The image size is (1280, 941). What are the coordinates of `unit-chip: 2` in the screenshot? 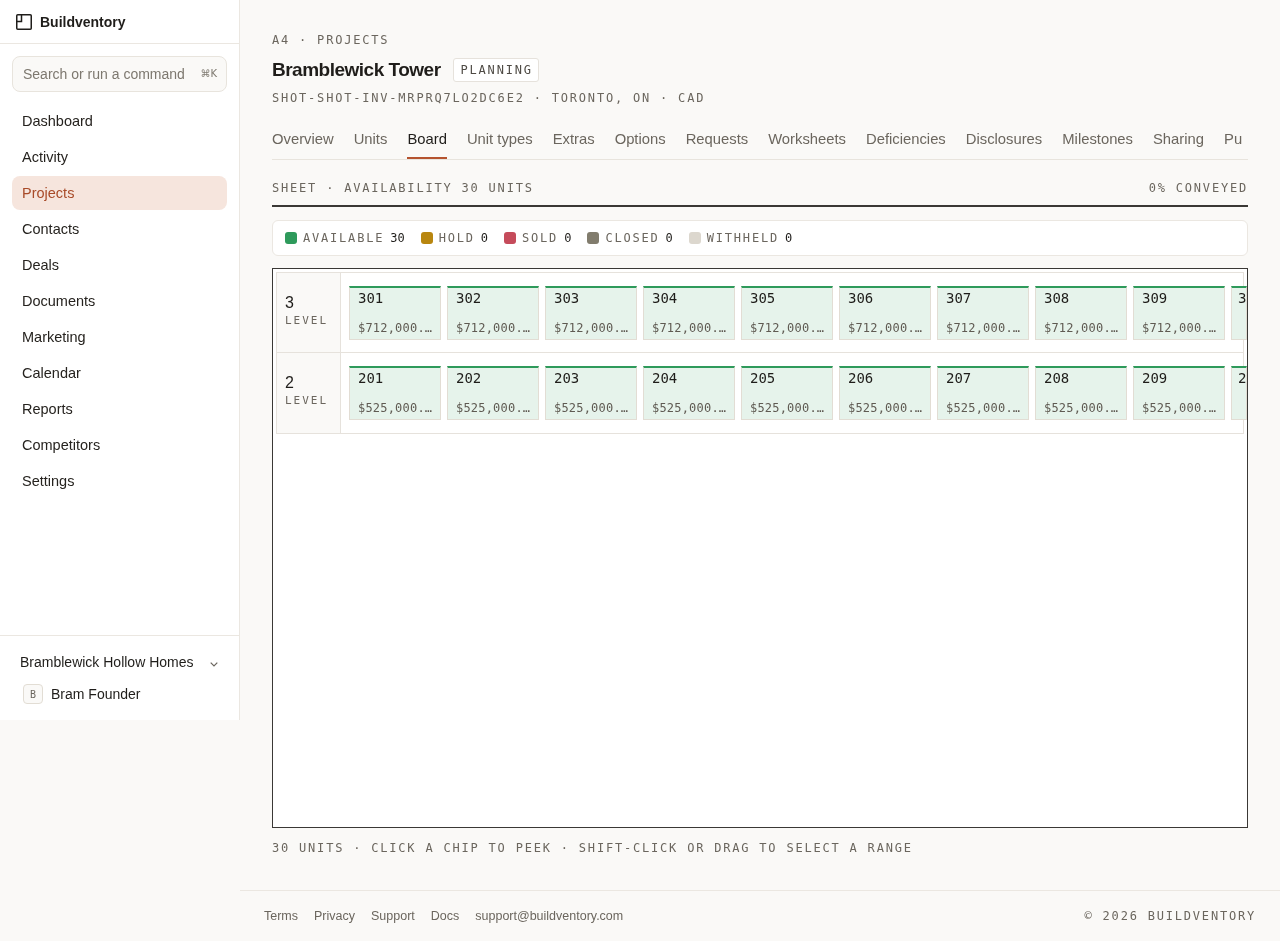 It's located at (1239, 393).